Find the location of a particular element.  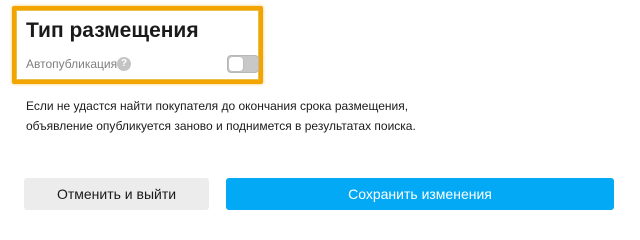

save-changes-button: Сохранить изменения is located at coordinates (420, 194).